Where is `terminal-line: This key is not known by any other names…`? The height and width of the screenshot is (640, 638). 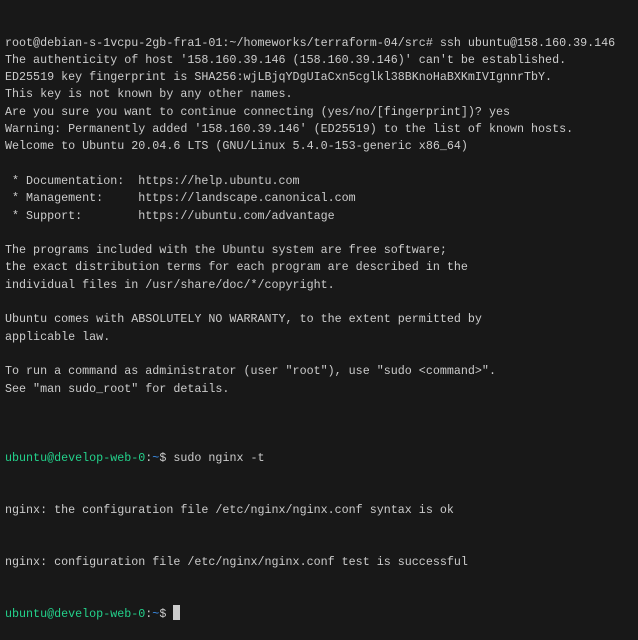
terminal-line: This key is not known by any other names… is located at coordinates (149, 94).